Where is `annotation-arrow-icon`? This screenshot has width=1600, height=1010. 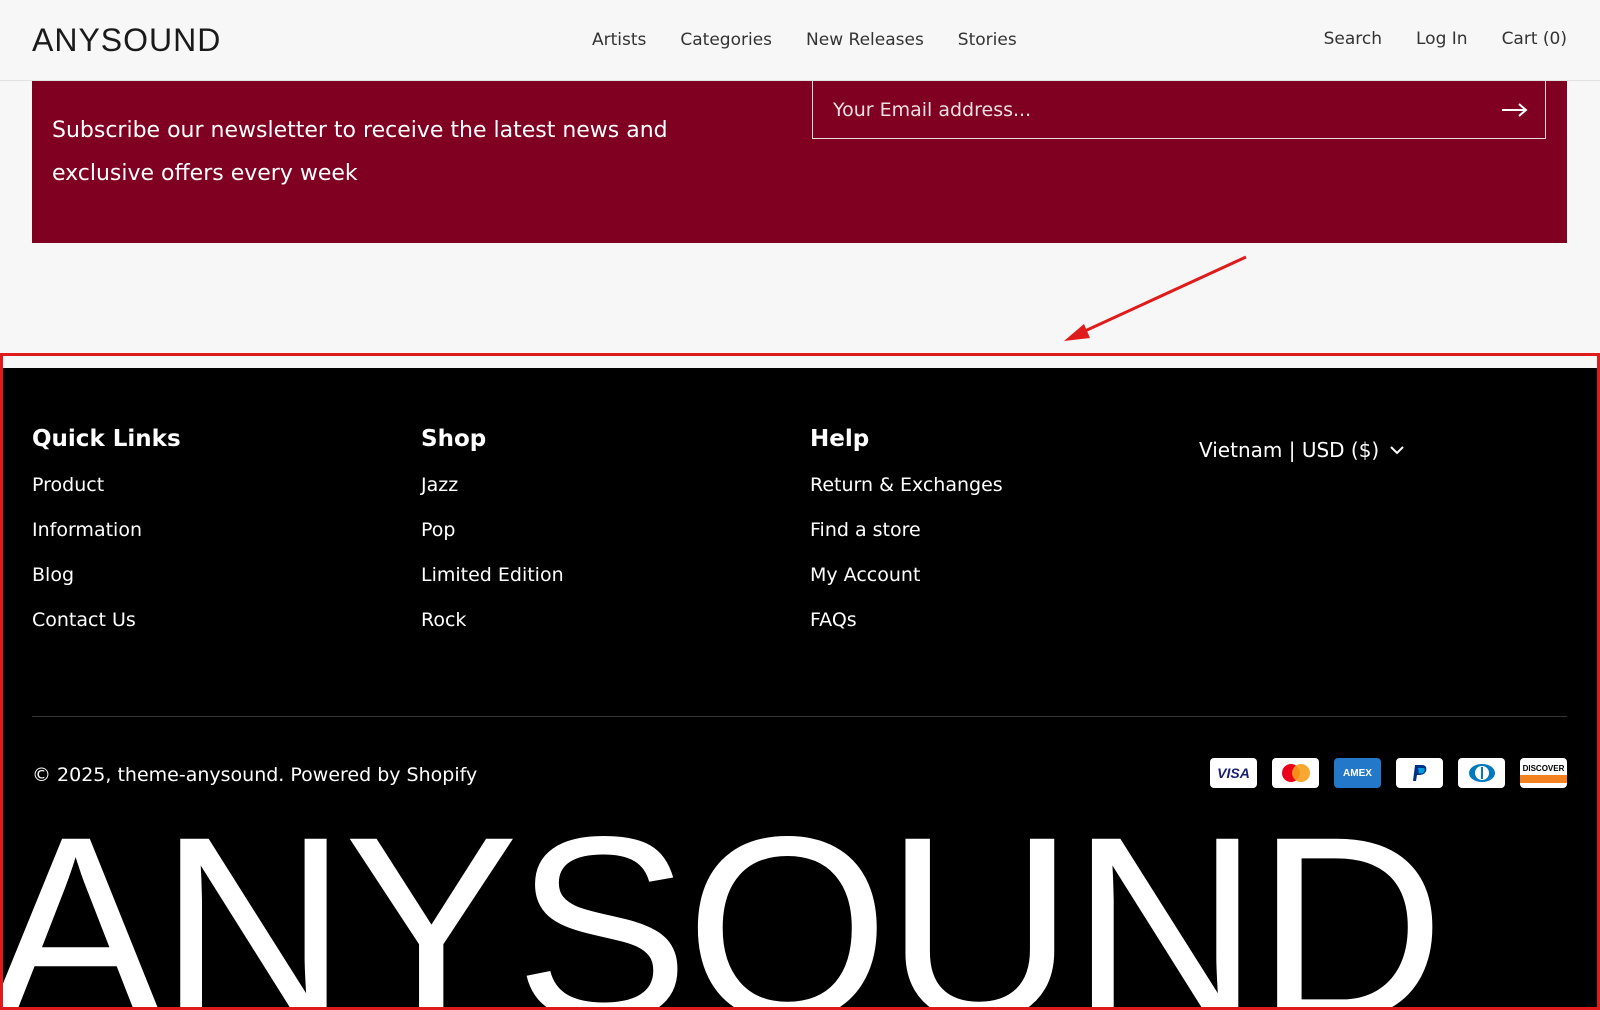 annotation-arrow-icon is located at coordinates (1155, 298).